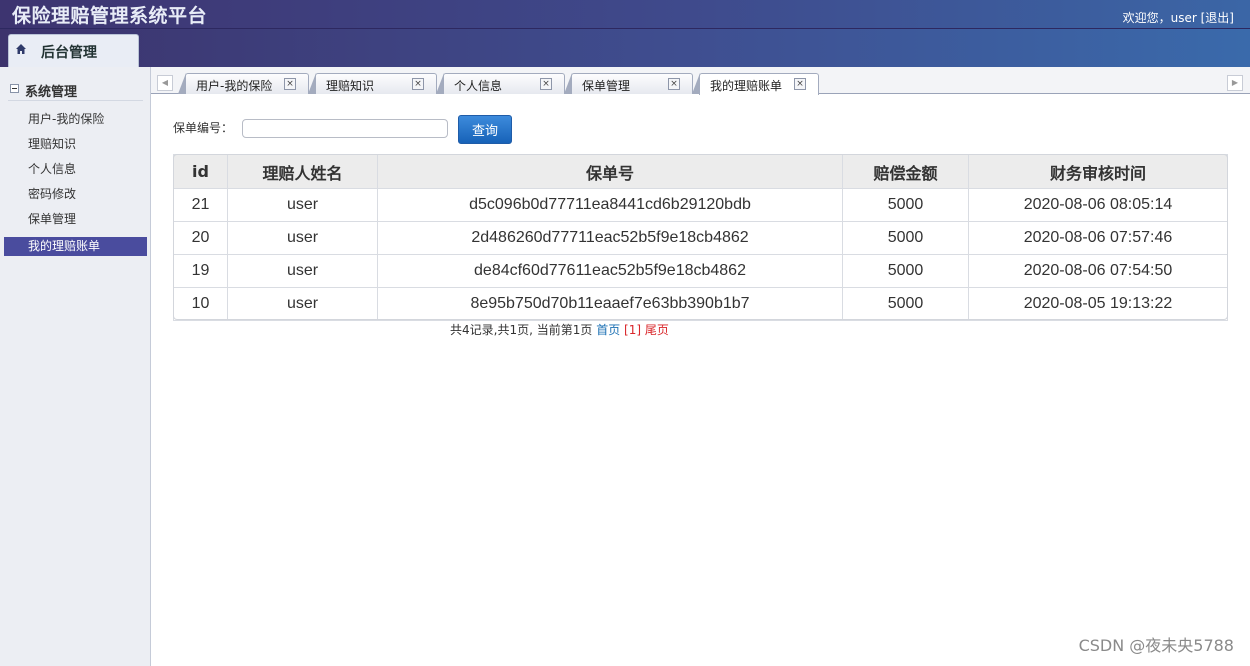 This screenshot has width=1250, height=666. I want to click on policy-number-input, so click(345, 128).